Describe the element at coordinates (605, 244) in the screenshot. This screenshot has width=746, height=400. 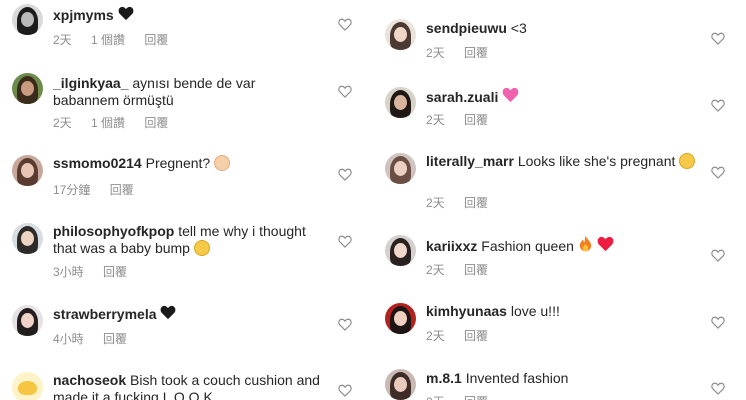
I see `red-heart-icon` at that location.